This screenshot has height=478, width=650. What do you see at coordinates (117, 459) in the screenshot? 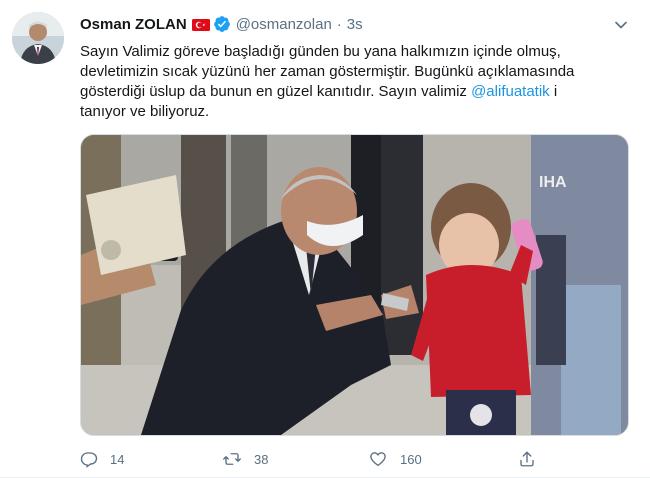
I see `reply-count: 14` at bounding box center [117, 459].